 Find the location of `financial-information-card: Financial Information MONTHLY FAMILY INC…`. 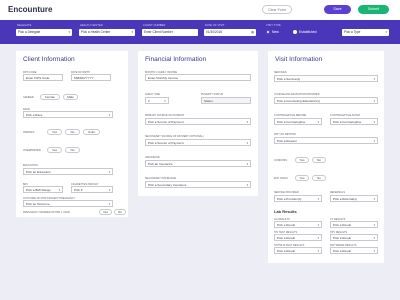

financial-information-card: Financial Information MONTHLY FAMILY INC… is located at coordinates (198, 123).